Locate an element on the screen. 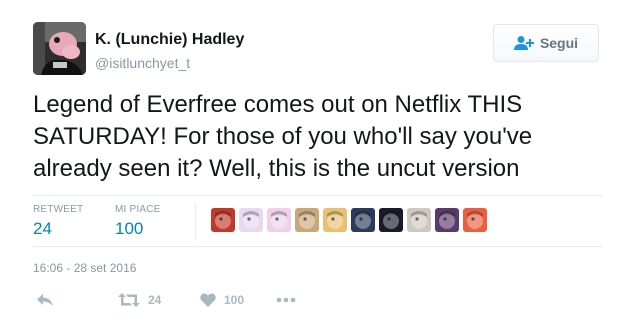 The image size is (631, 325). stats-divider is located at coordinates (195, 222).